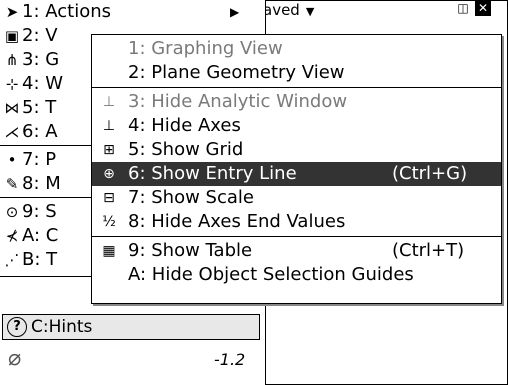 The width and height of the screenshot is (508, 385). What do you see at coordinates (12, 184) in the screenshot?
I see `measure-icon: ✎` at bounding box center [12, 184].